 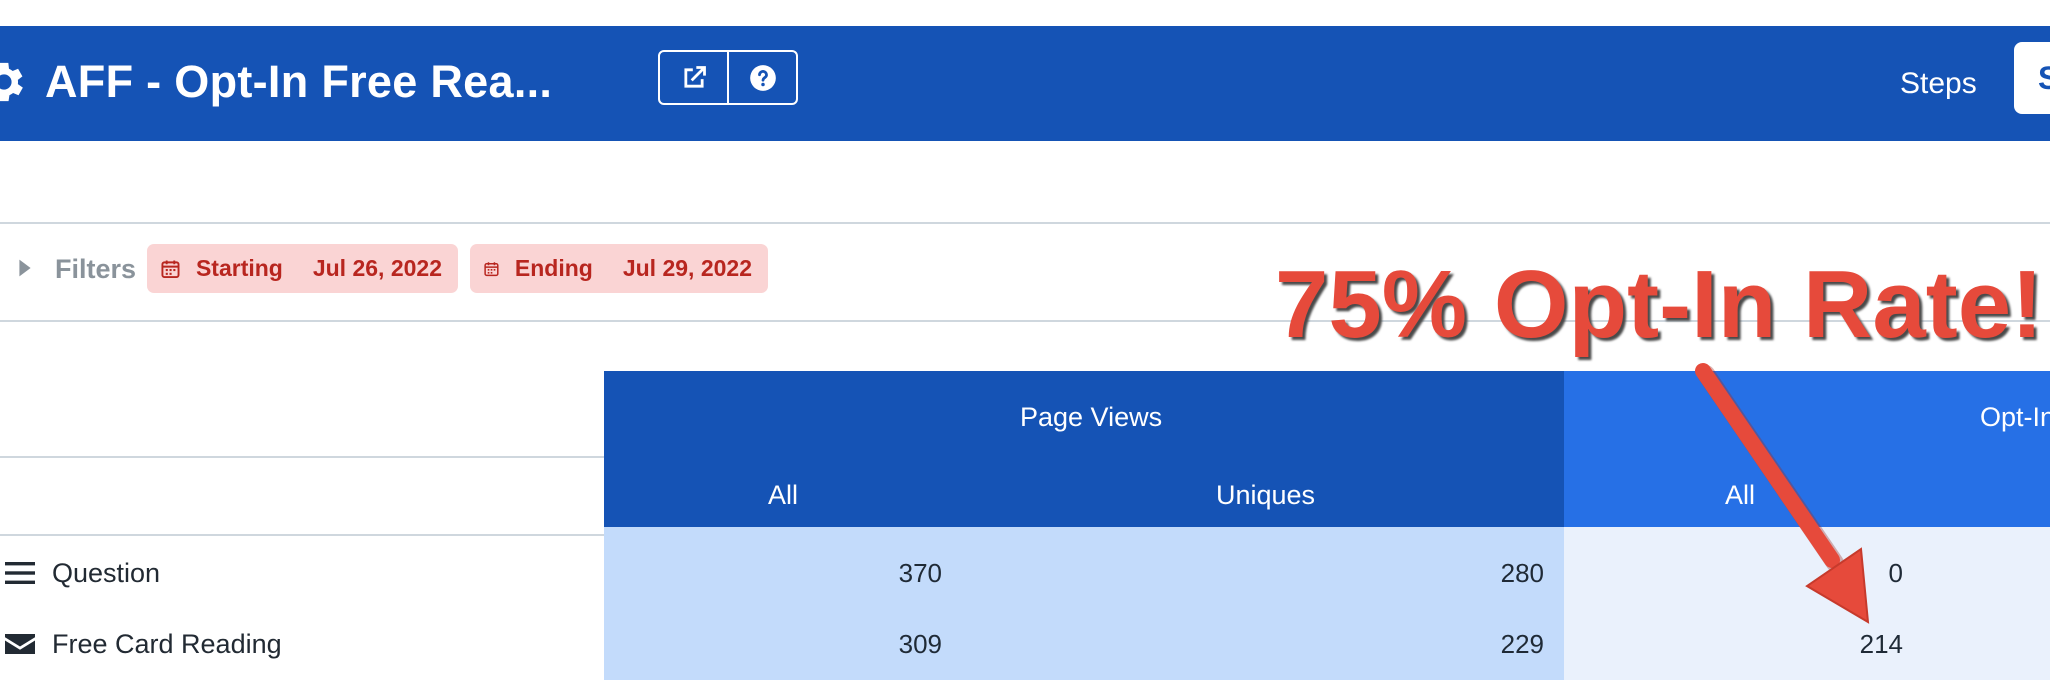 I want to click on steps-link: Steps, so click(x=1938, y=84).